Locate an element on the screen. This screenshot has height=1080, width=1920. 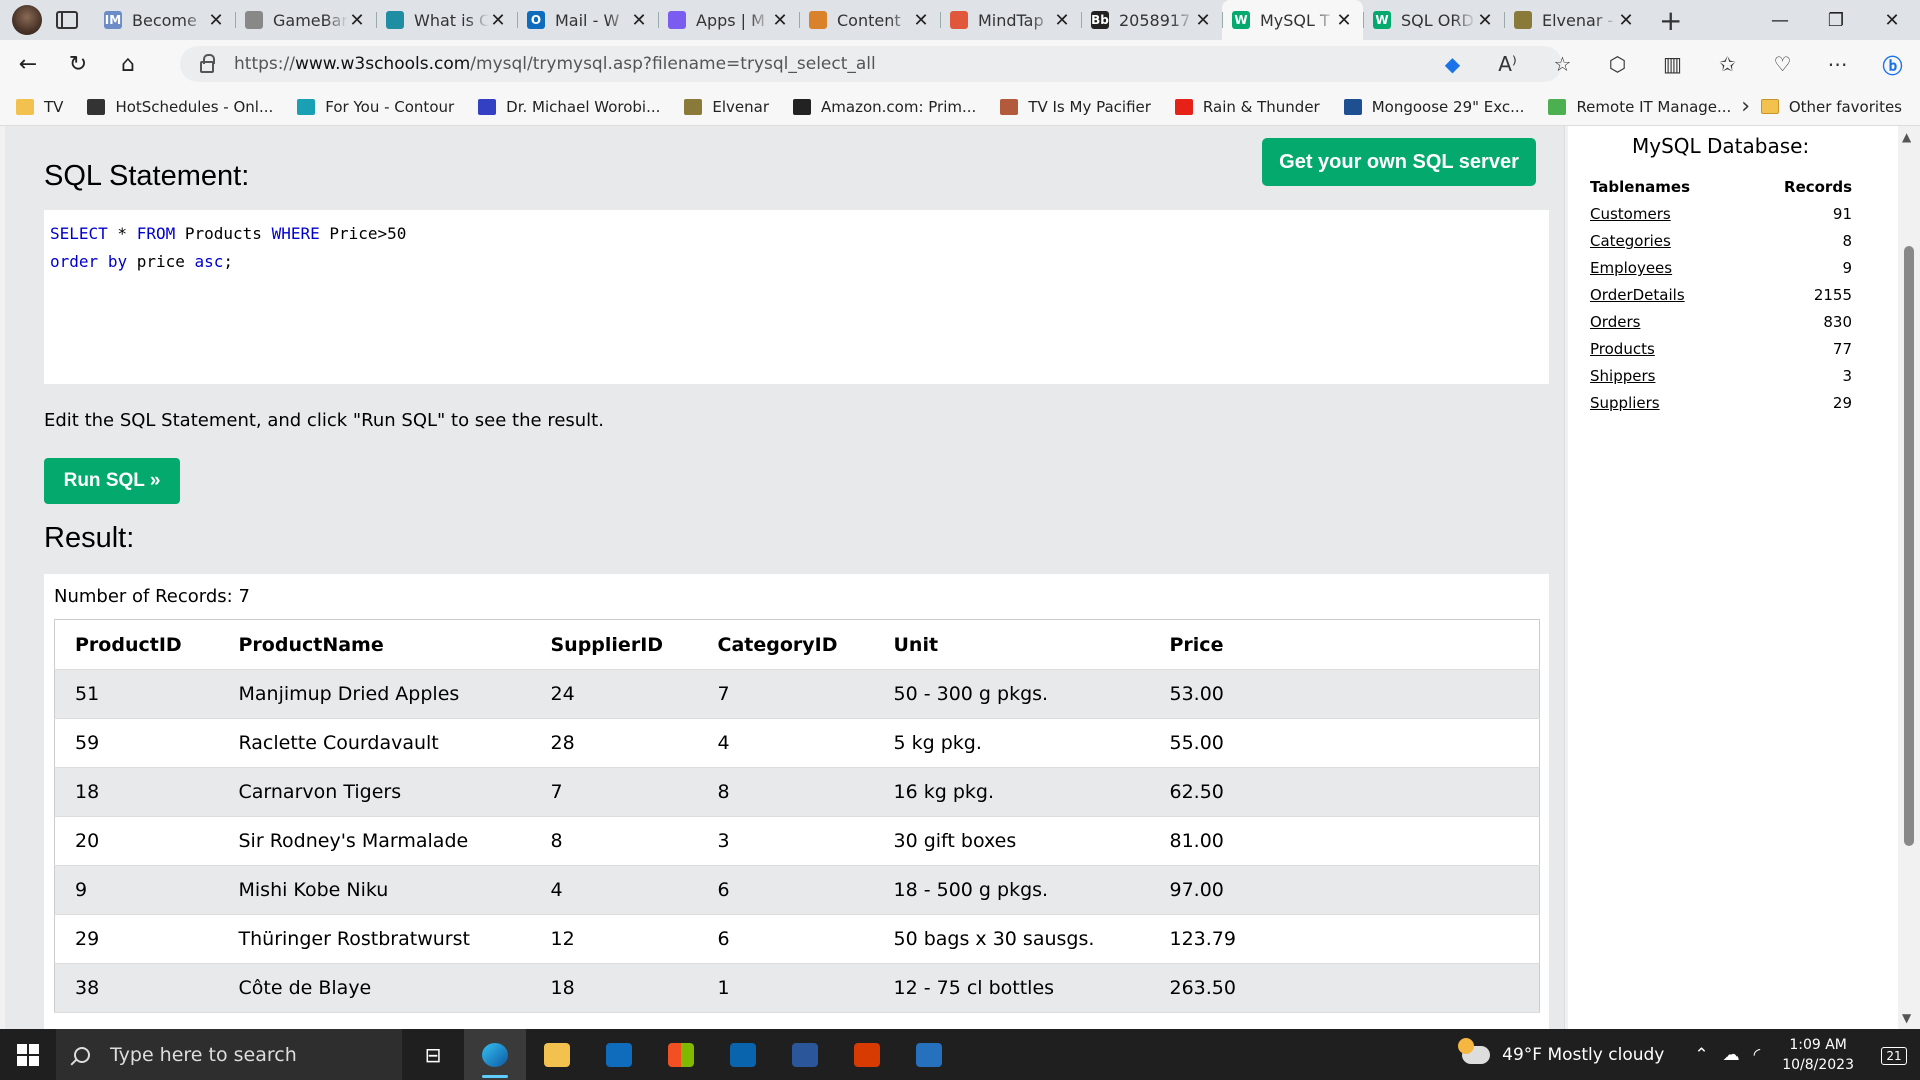
page-scrollbar: ▲ ▼ is located at coordinates (1909, 577).